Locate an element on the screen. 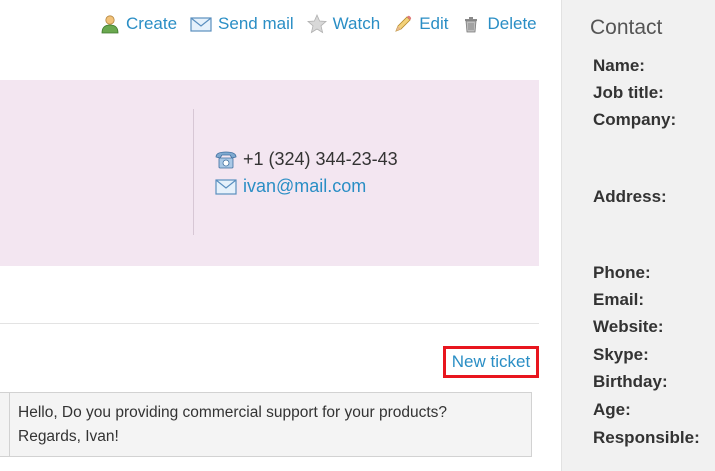 This screenshot has width=715, height=471. watch-label: Watch is located at coordinates (356, 23).